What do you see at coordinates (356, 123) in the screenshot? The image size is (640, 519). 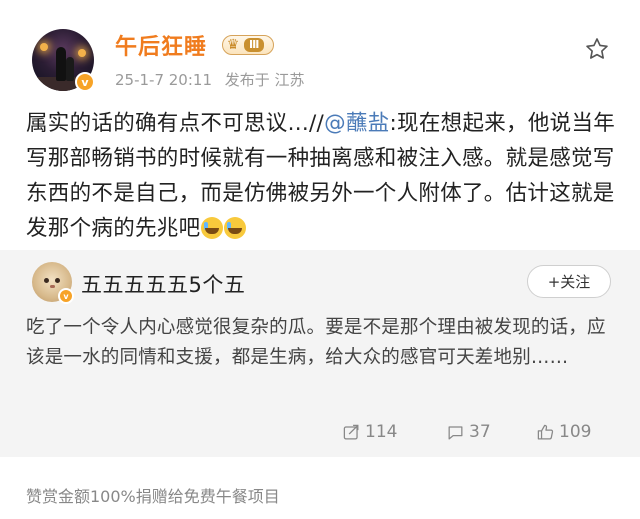 I see `mention-link: @蘸盐` at bounding box center [356, 123].